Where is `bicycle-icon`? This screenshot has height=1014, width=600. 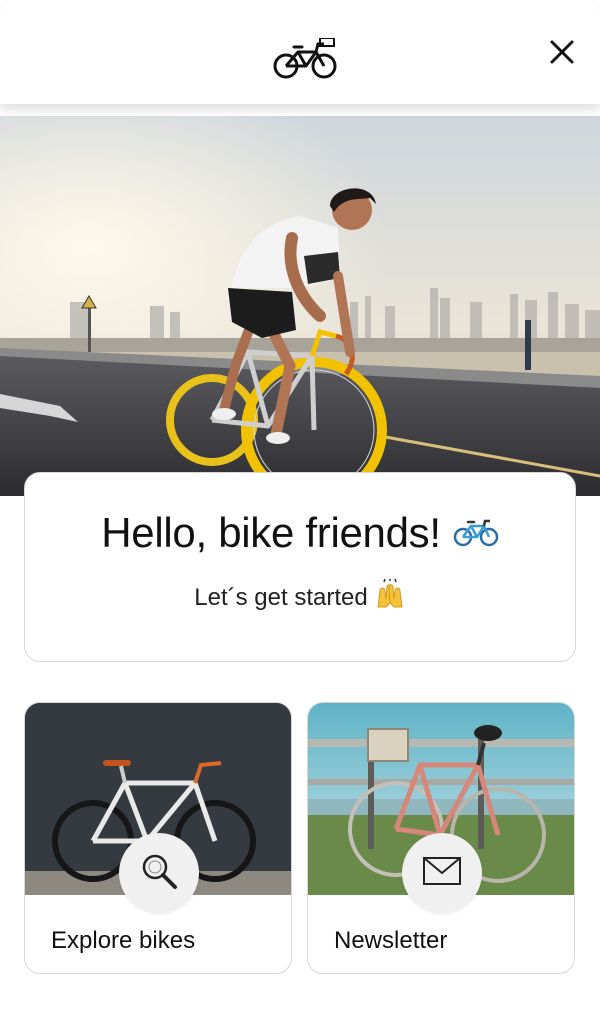 bicycle-icon is located at coordinates (306, 58).